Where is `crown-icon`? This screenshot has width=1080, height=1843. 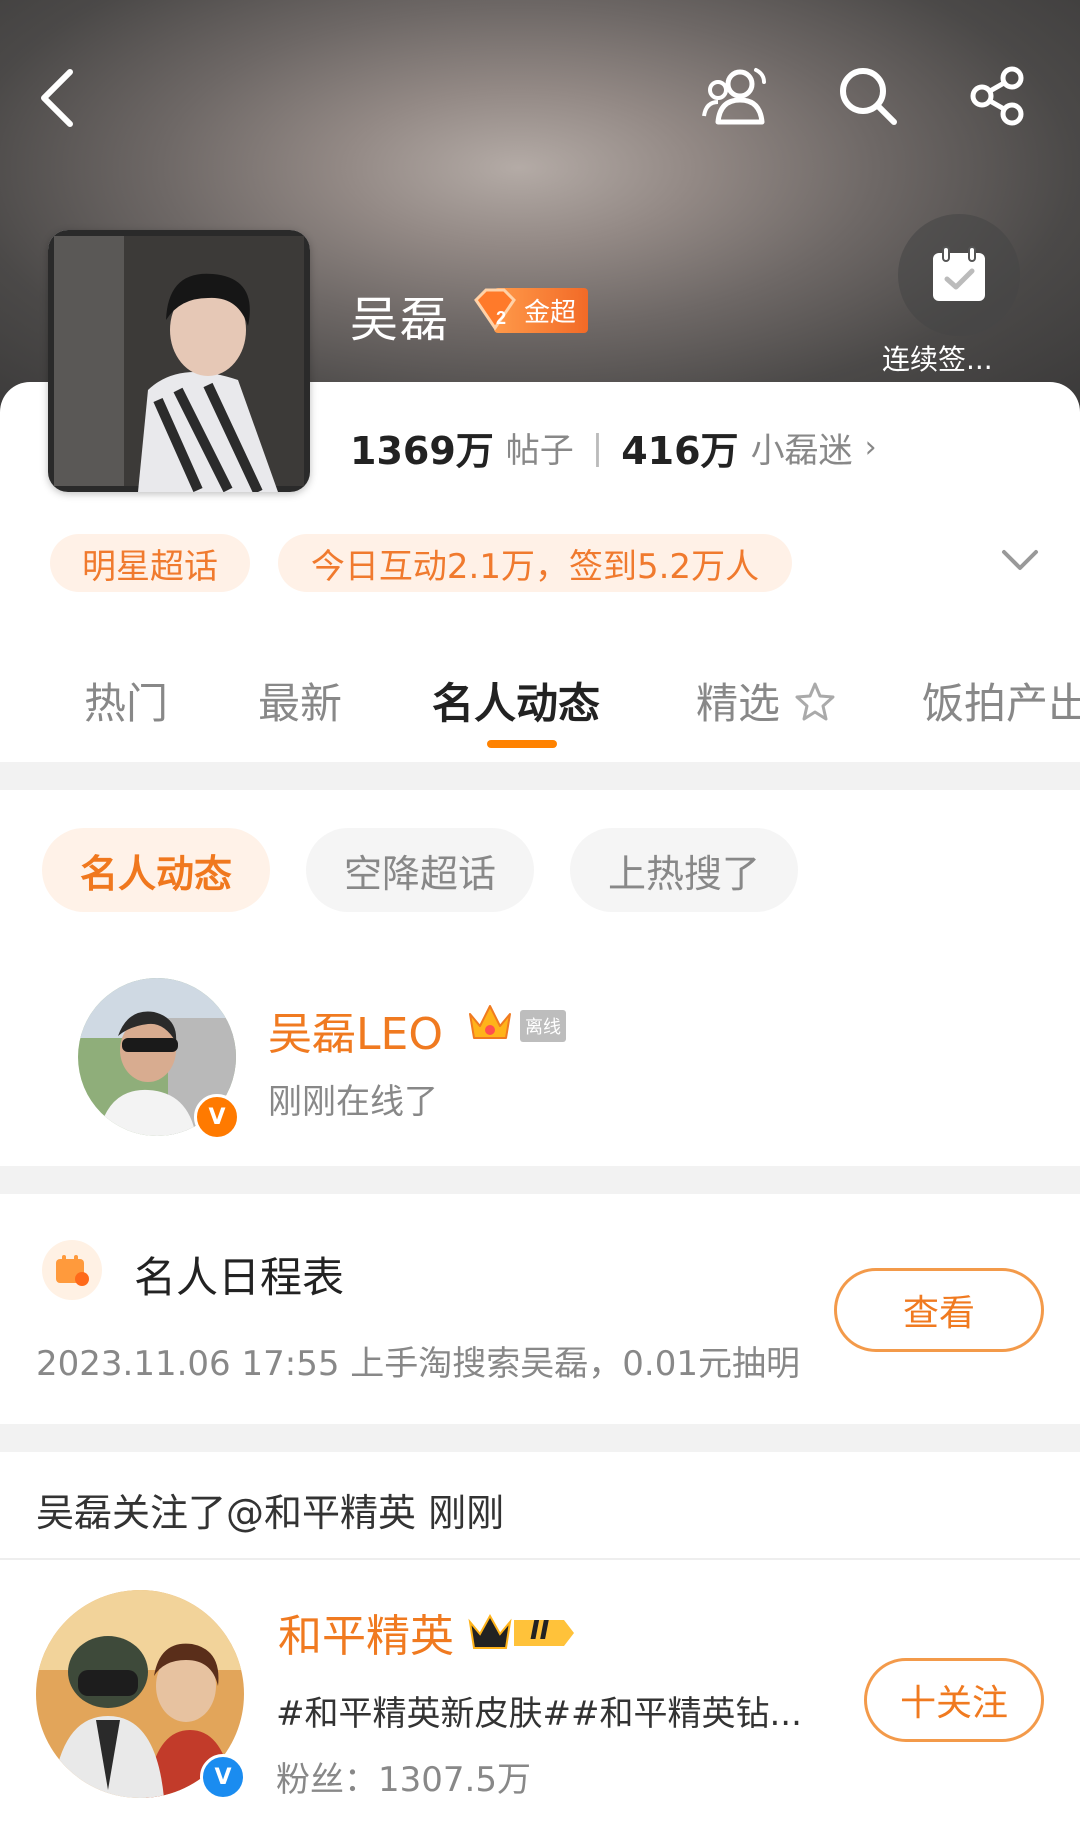 crown-icon is located at coordinates (490, 1024).